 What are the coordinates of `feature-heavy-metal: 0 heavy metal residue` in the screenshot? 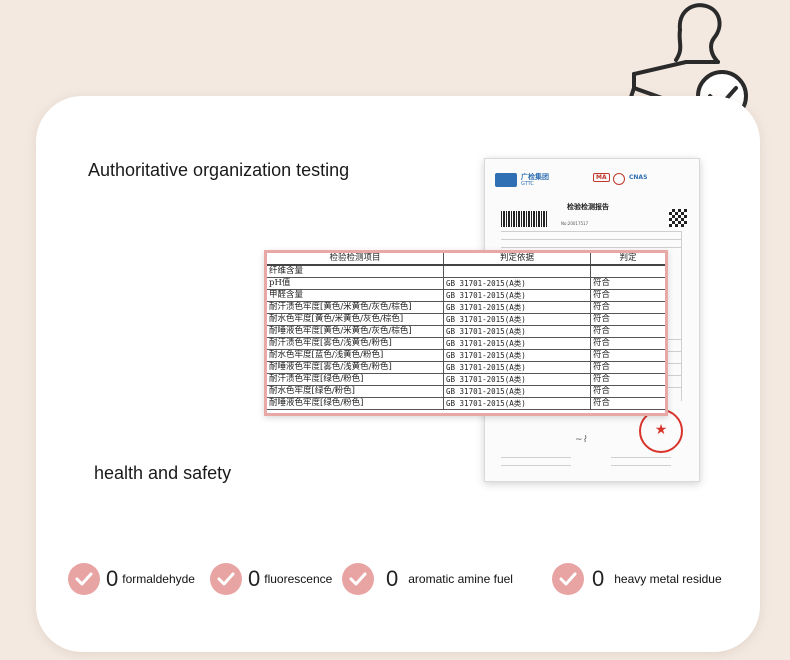 It's located at (637, 579).